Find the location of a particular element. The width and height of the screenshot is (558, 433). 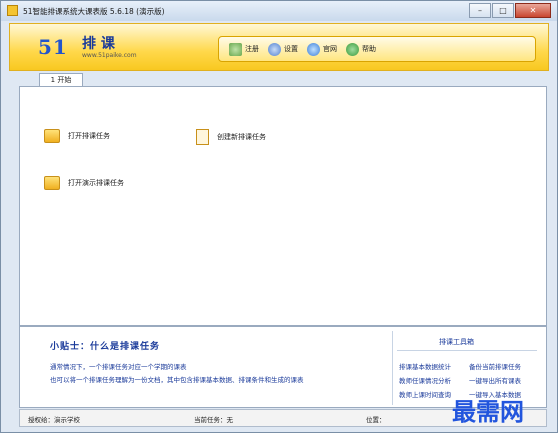

register-label: 注册 is located at coordinates (252, 49).